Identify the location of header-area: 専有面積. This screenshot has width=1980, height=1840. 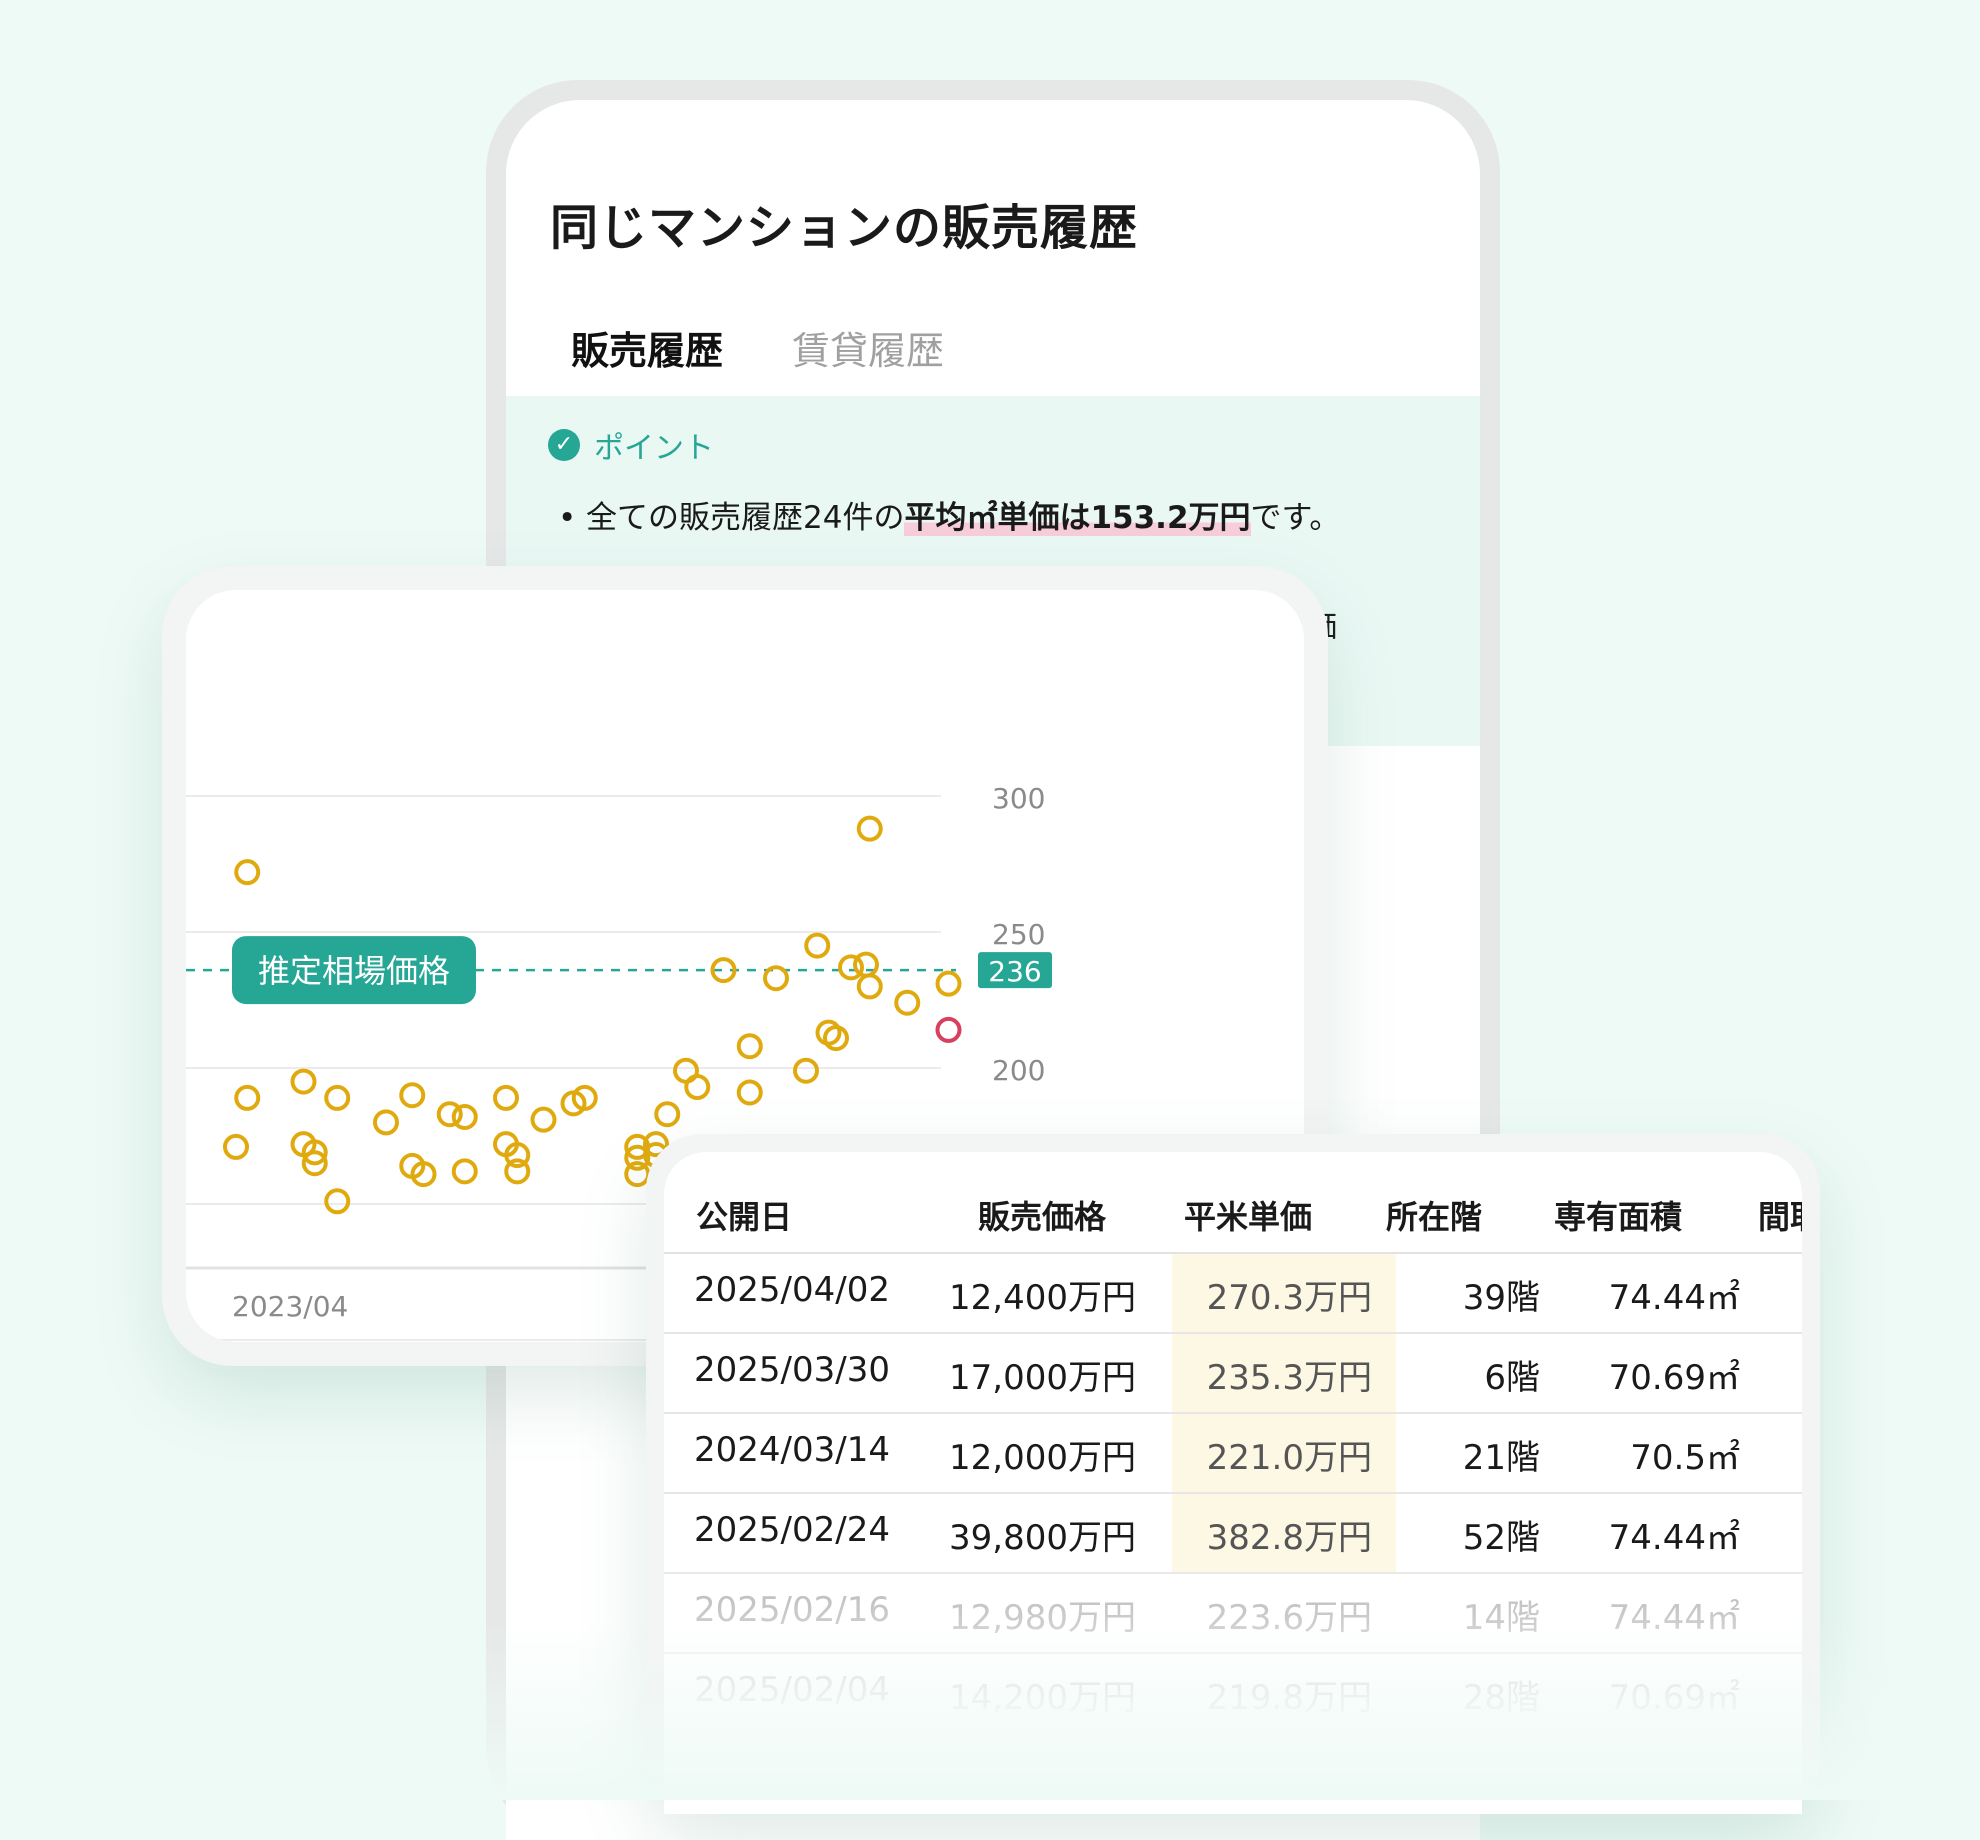
(1618, 1217).